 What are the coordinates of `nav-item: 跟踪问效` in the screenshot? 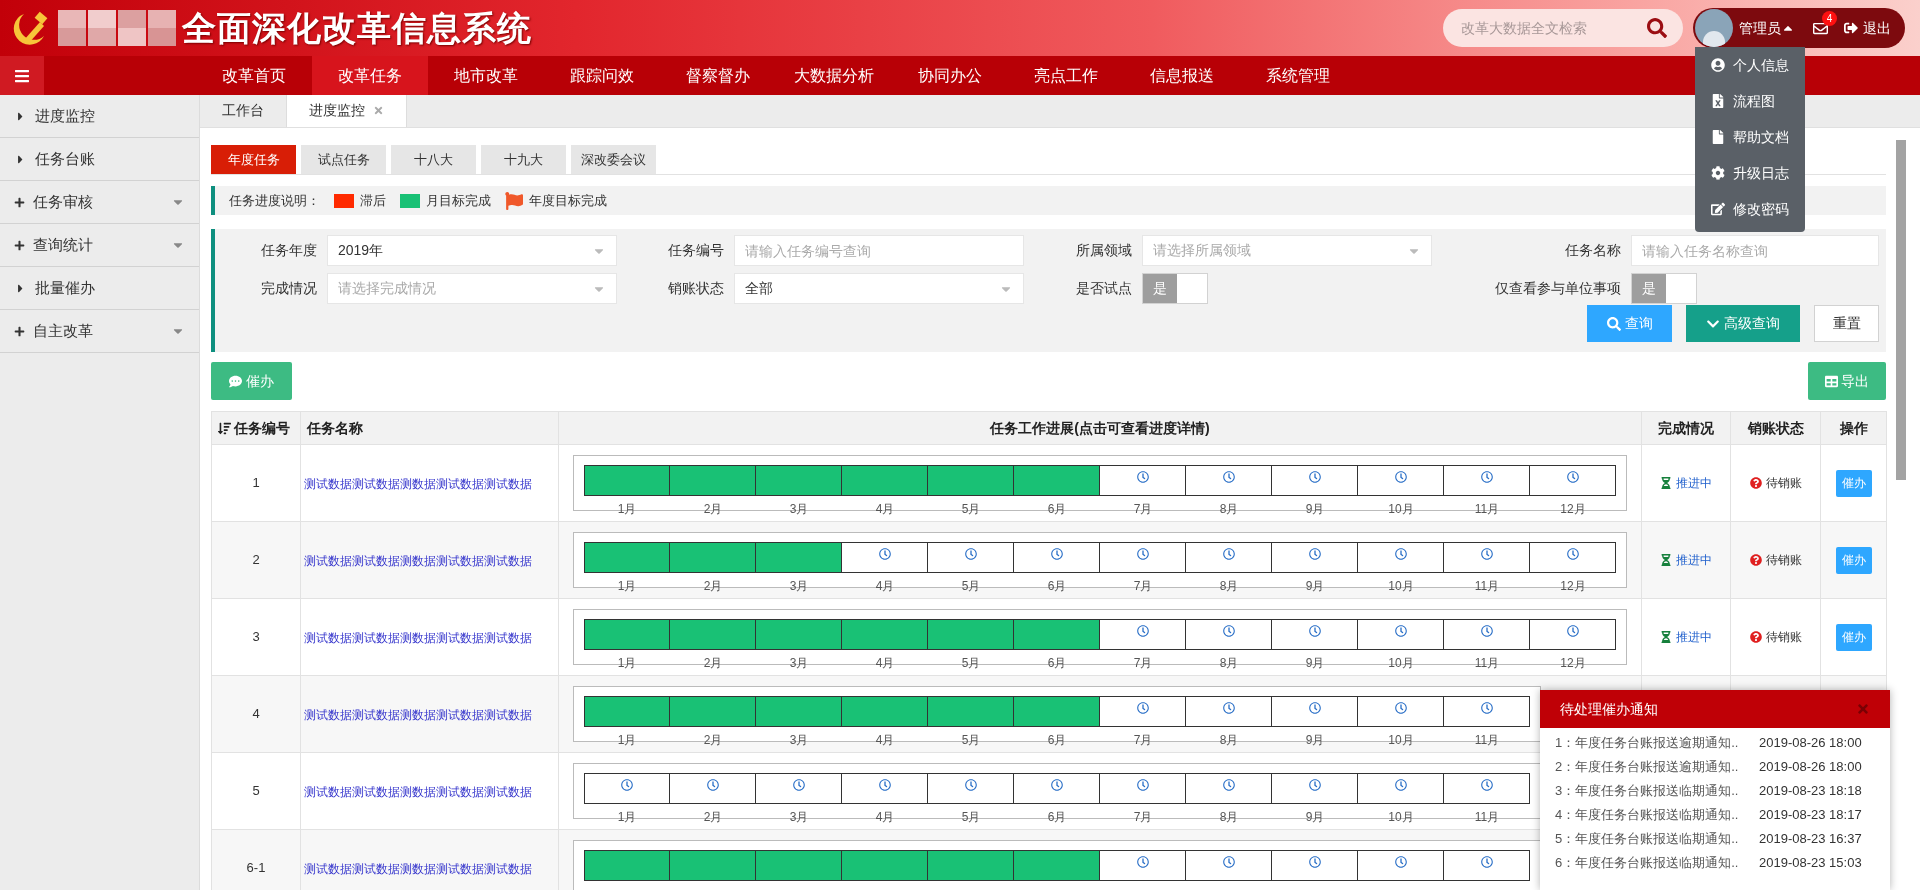 It's located at (602, 75).